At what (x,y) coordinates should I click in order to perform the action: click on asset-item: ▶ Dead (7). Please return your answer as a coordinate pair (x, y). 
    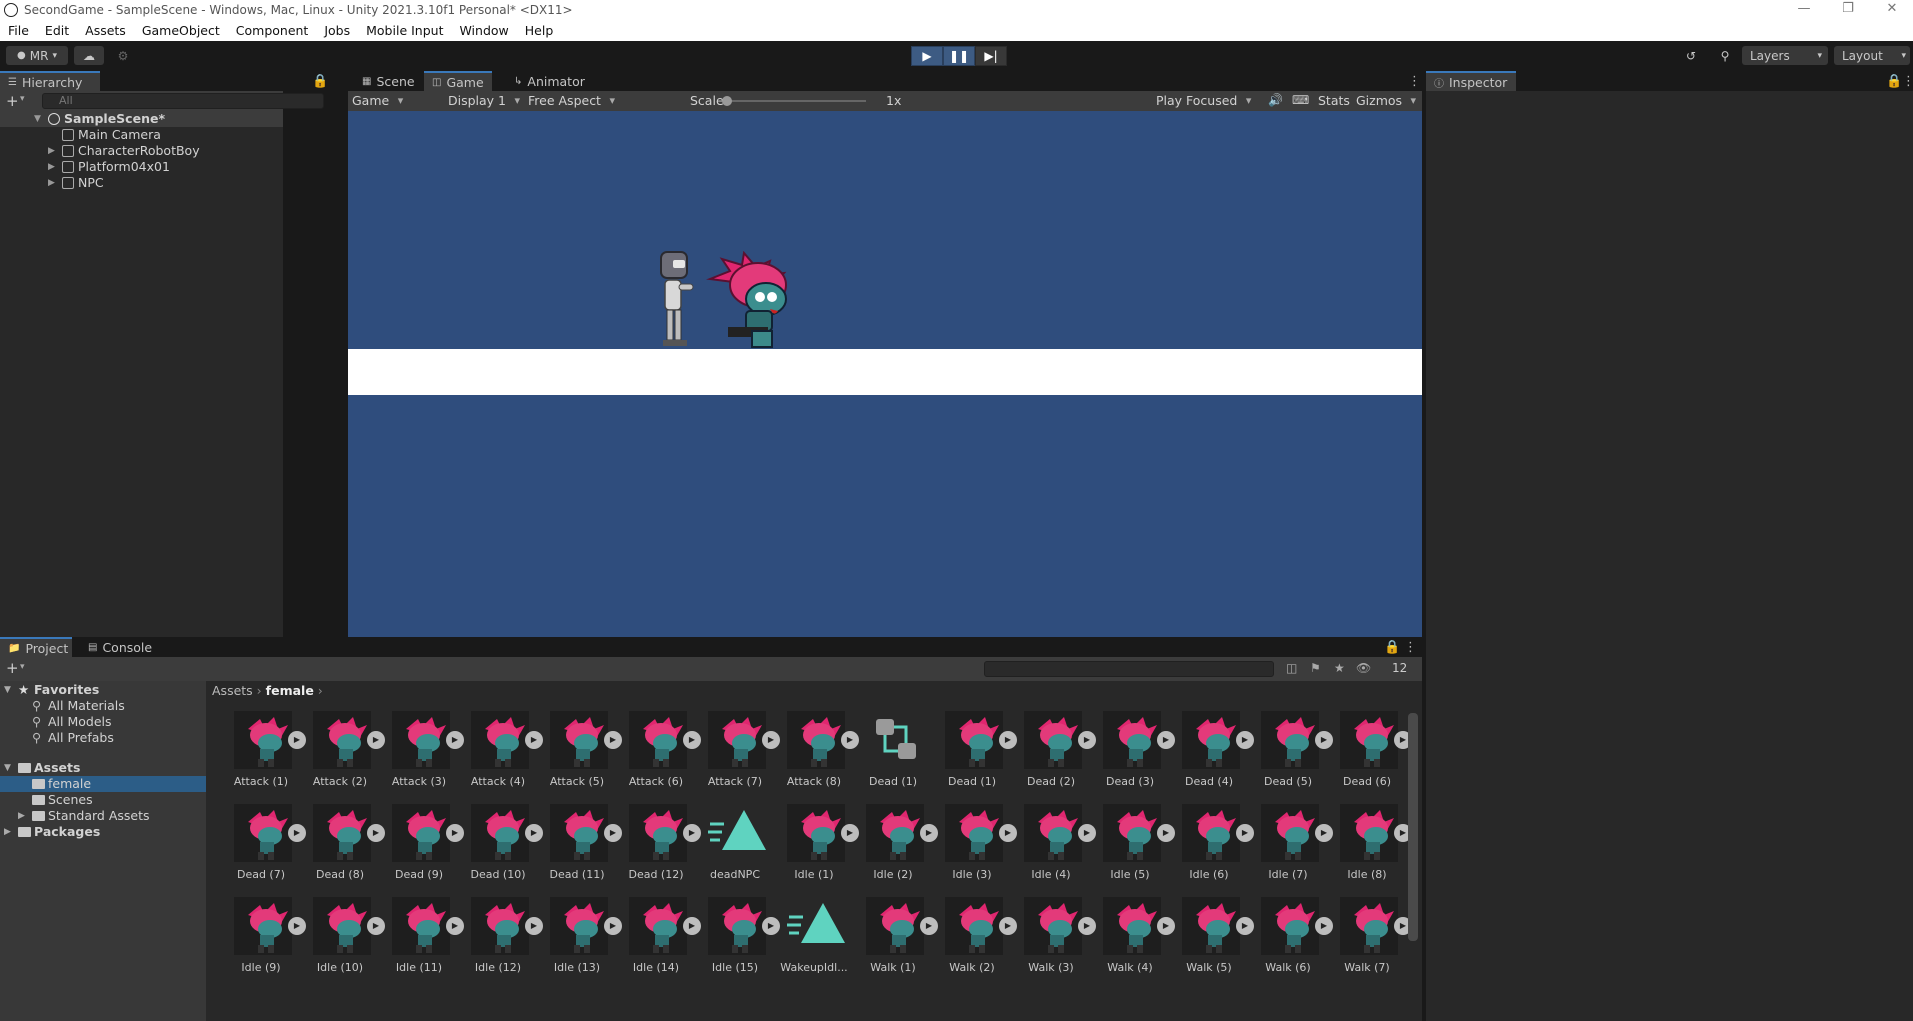
    Looking at the image, I should click on (262, 849).